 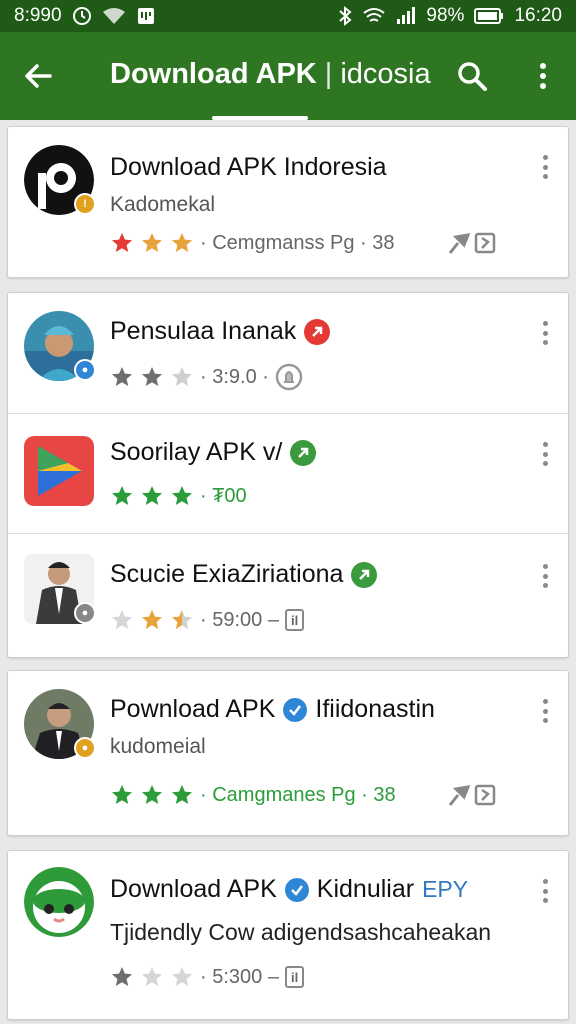 What do you see at coordinates (85, 204) in the screenshot?
I see `info-badge-icon: !` at bounding box center [85, 204].